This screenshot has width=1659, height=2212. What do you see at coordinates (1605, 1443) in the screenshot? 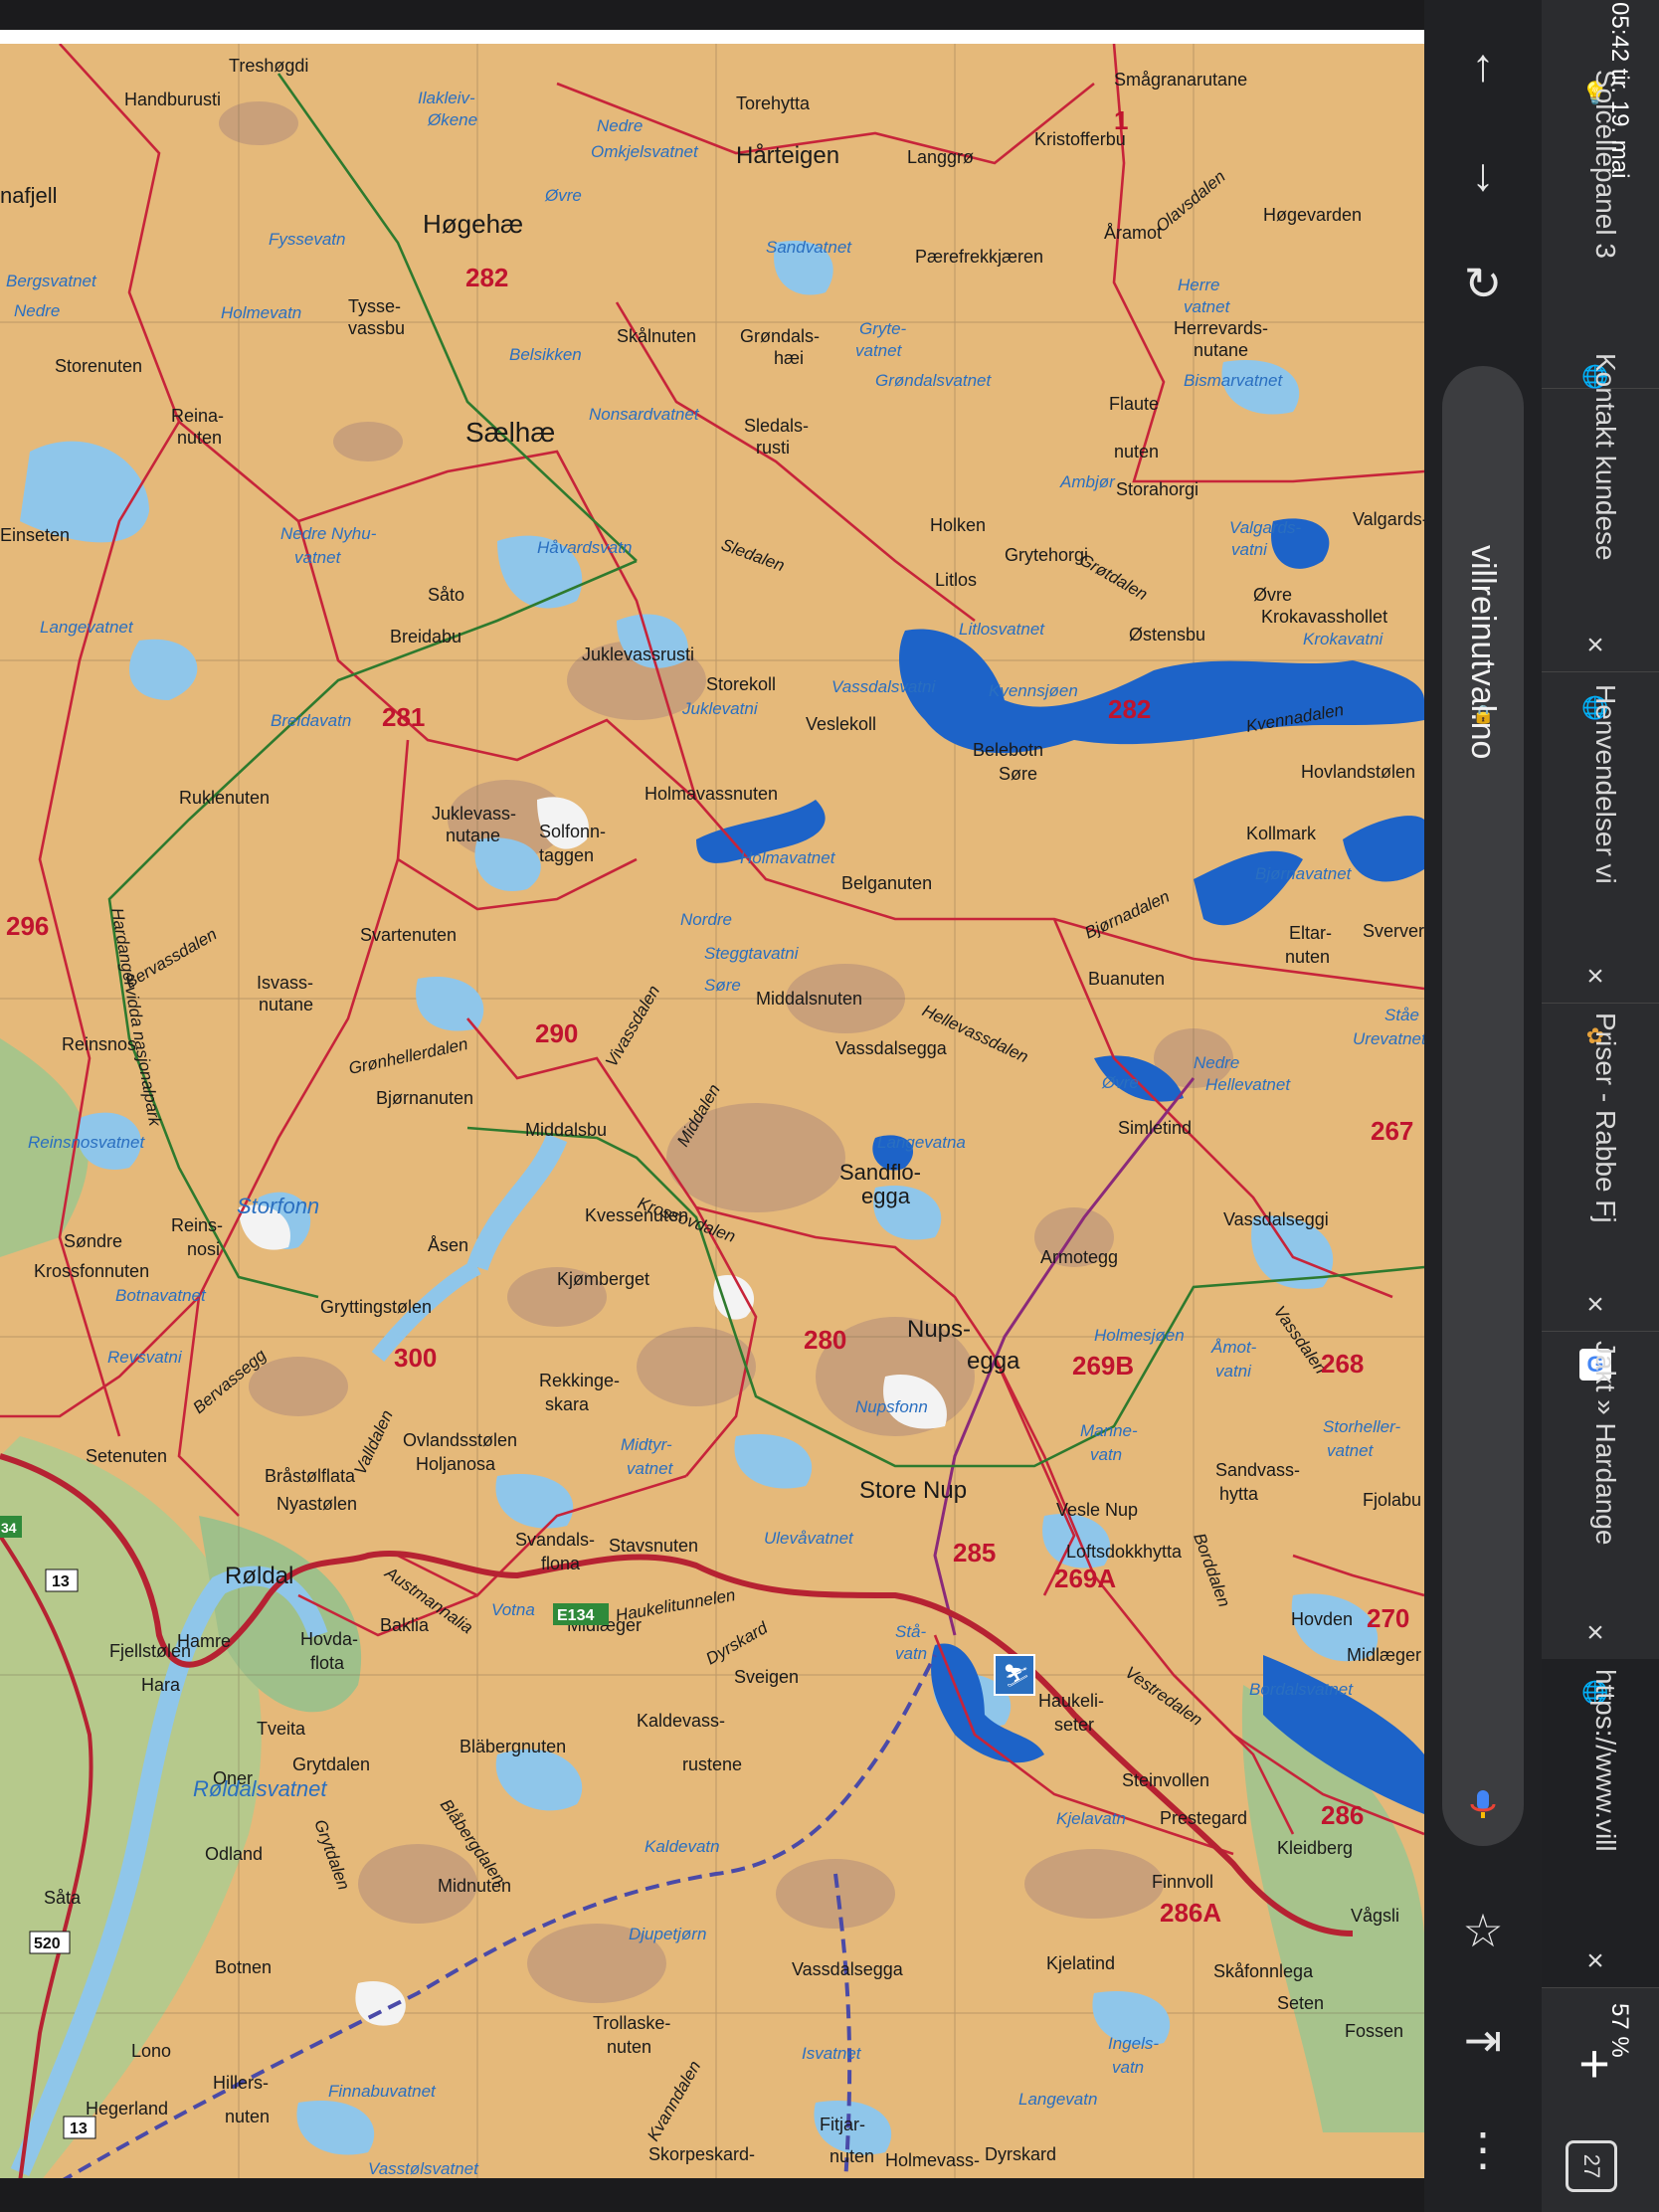
I see `tab-5-title: Jakt » Hardange` at bounding box center [1605, 1443].